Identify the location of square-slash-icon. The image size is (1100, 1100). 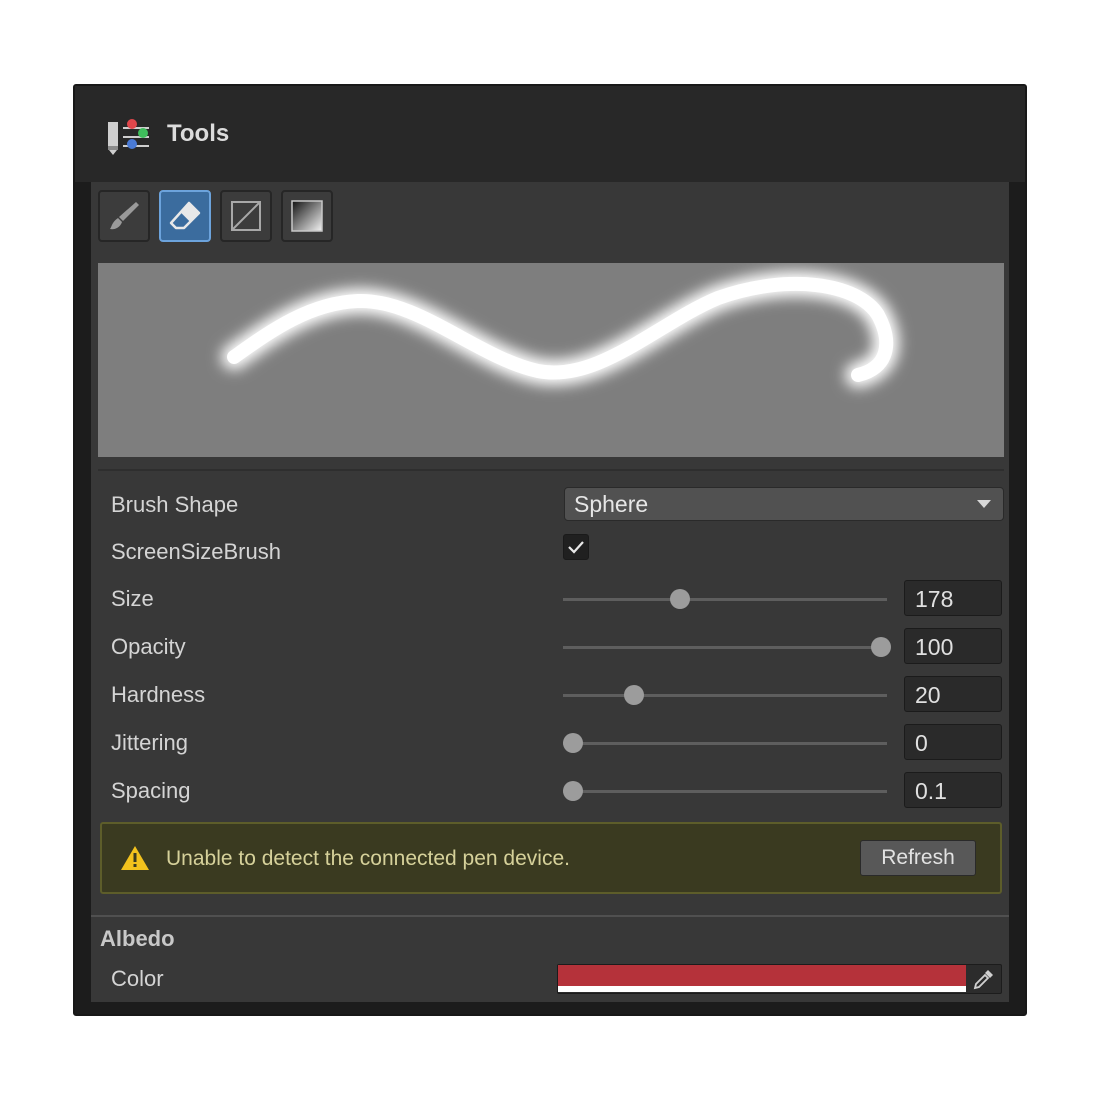
(246, 216).